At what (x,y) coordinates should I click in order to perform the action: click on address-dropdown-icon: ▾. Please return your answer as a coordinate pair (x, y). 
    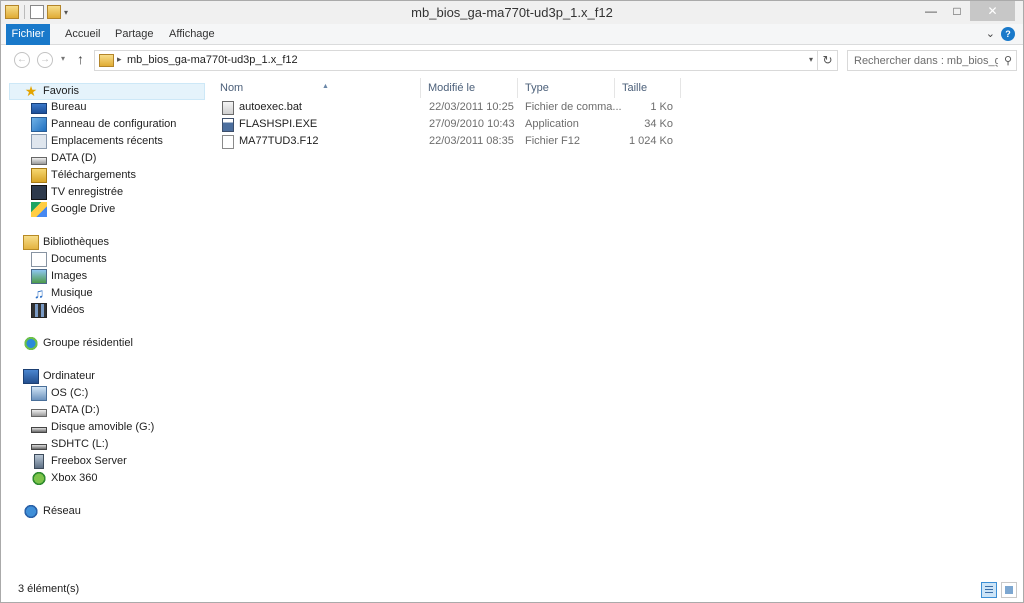
    Looking at the image, I should click on (811, 59).